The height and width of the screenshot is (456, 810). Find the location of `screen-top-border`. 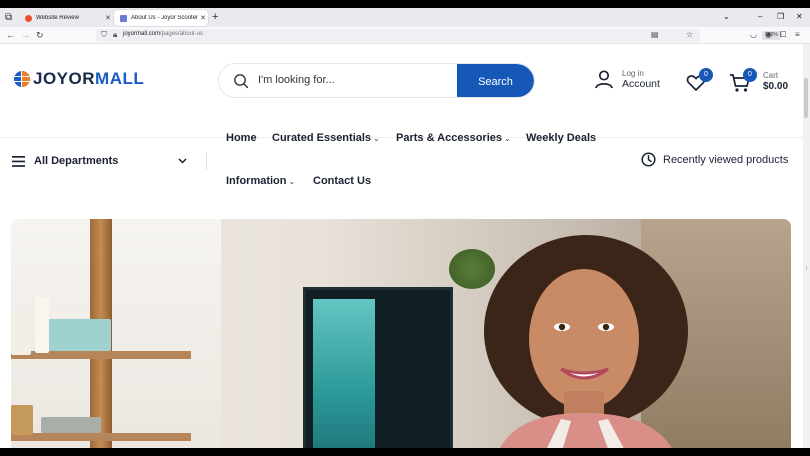

screen-top-border is located at coordinates (405, 4).